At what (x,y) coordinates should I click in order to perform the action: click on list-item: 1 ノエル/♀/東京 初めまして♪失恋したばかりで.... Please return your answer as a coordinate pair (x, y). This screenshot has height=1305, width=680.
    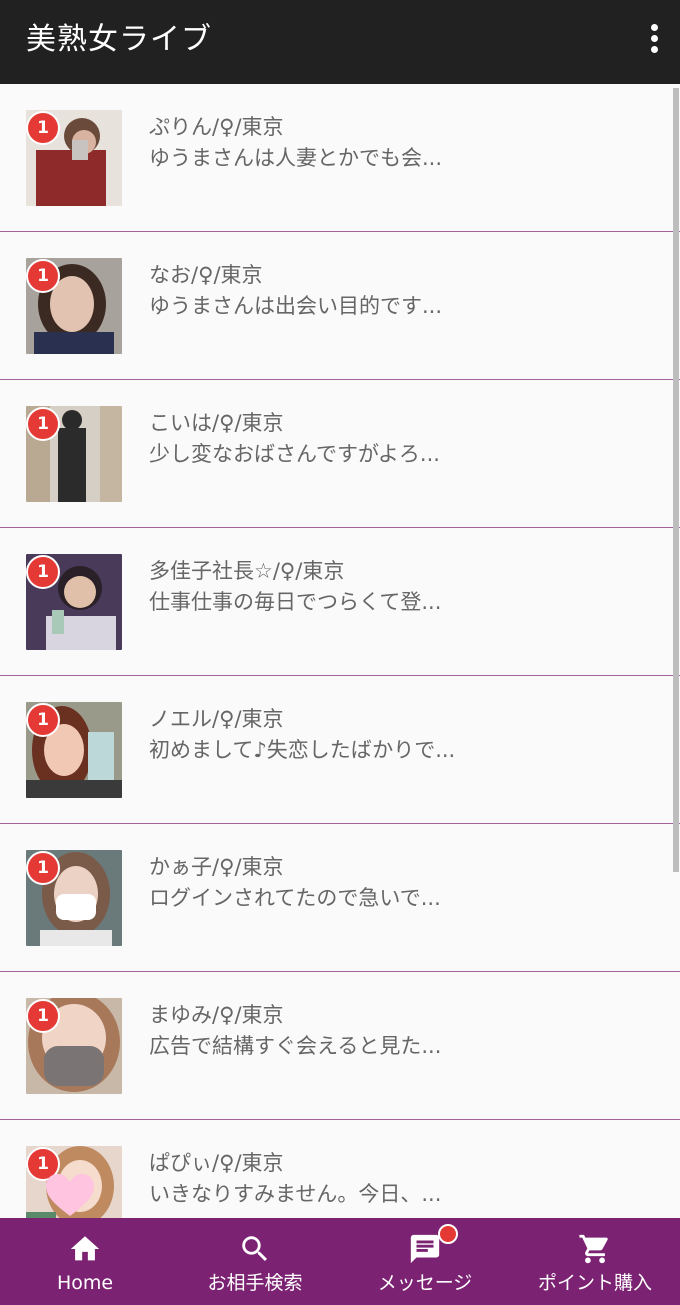
    Looking at the image, I should click on (340, 750).